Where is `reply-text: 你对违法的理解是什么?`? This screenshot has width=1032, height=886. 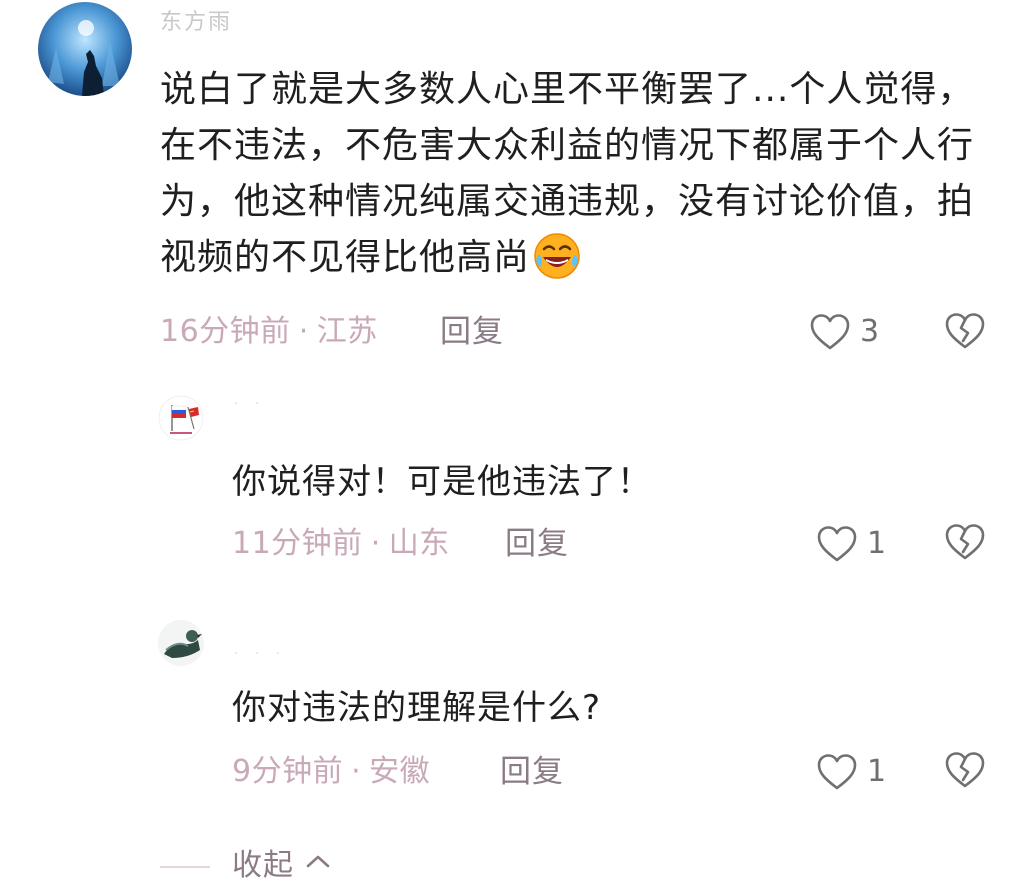
reply-text: 你对违法的理解是什么? is located at coordinates (417, 708).